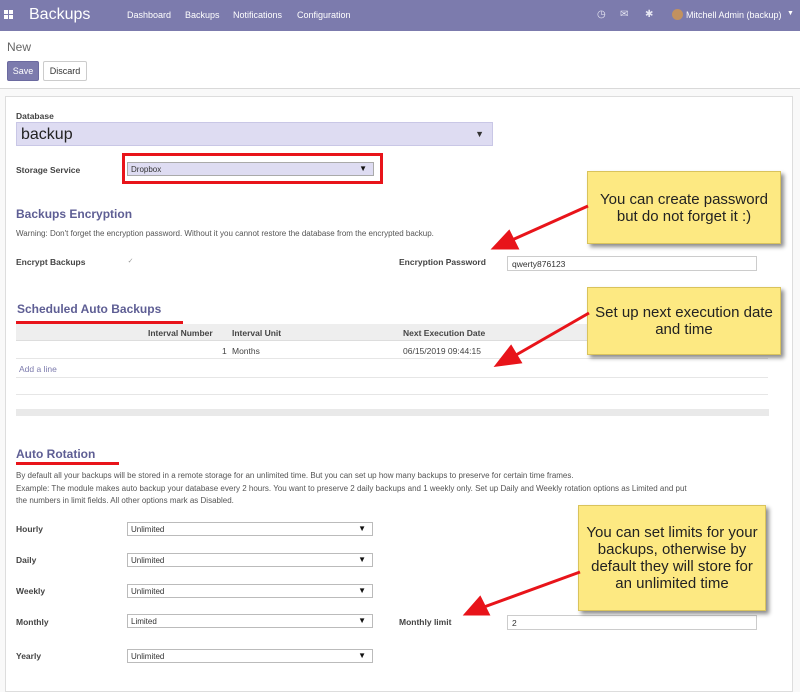  What do you see at coordinates (35, 116) in the screenshot?
I see `database-label: Database` at bounding box center [35, 116].